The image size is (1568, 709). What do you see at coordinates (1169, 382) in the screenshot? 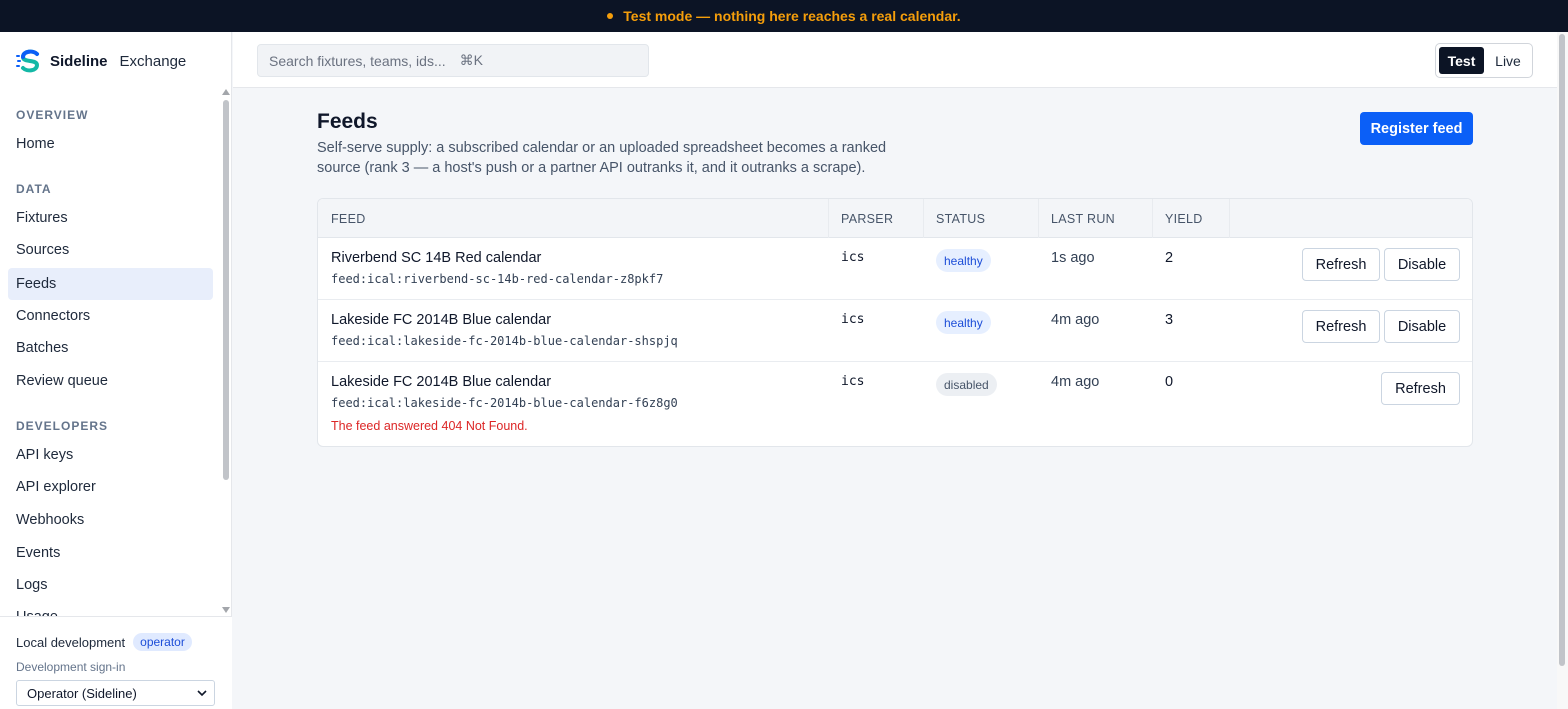
I see `feed-yield: 0` at bounding box center [1169, 382].